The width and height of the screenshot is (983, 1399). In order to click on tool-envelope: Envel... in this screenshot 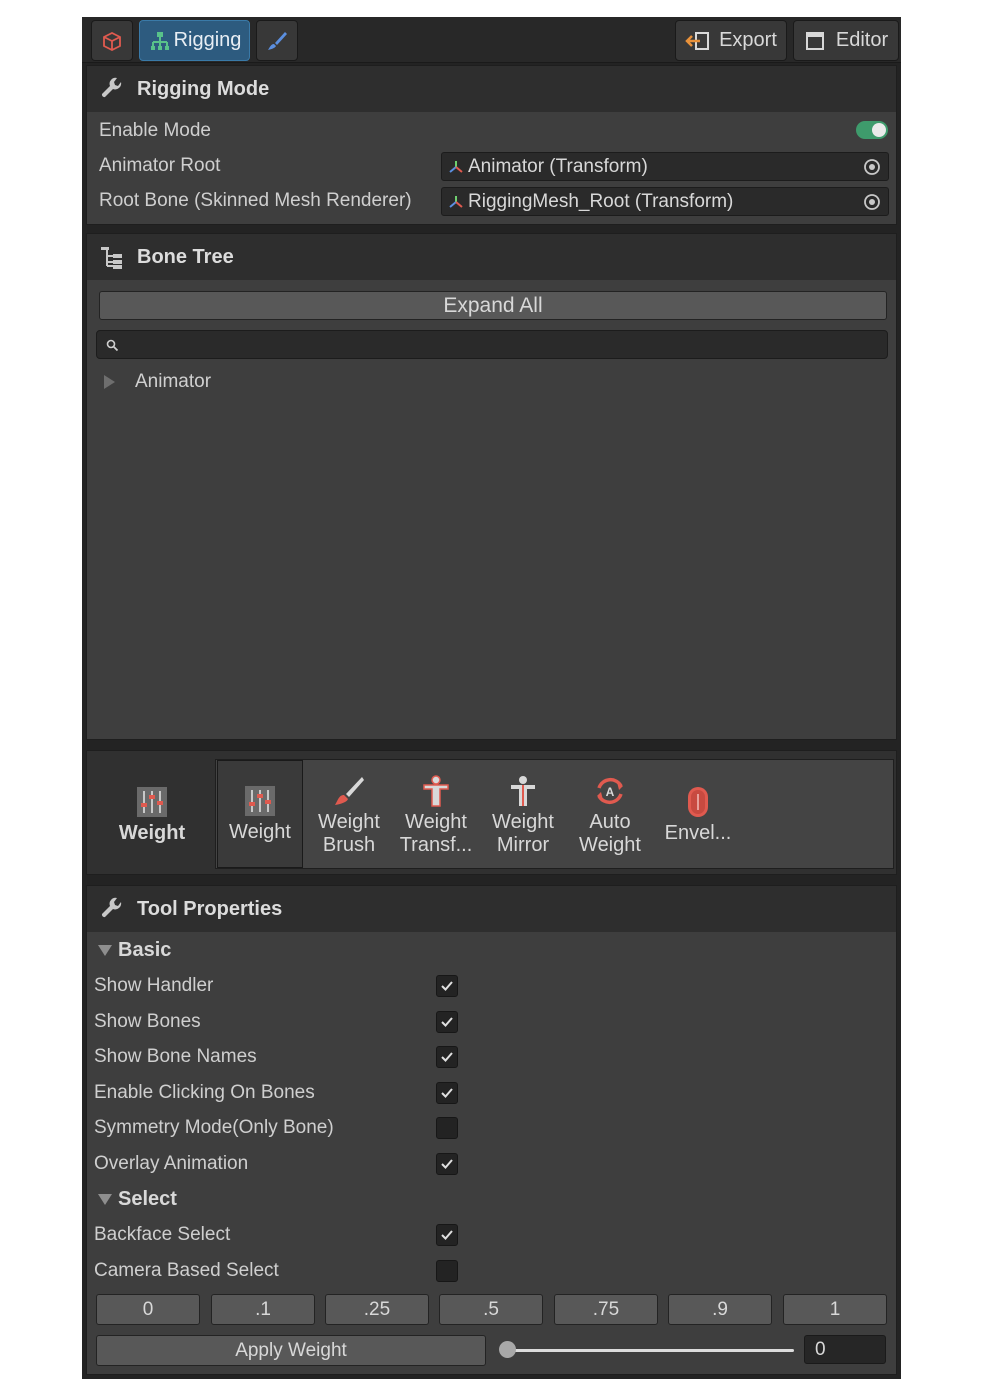, I will do `click(698, 815)`.